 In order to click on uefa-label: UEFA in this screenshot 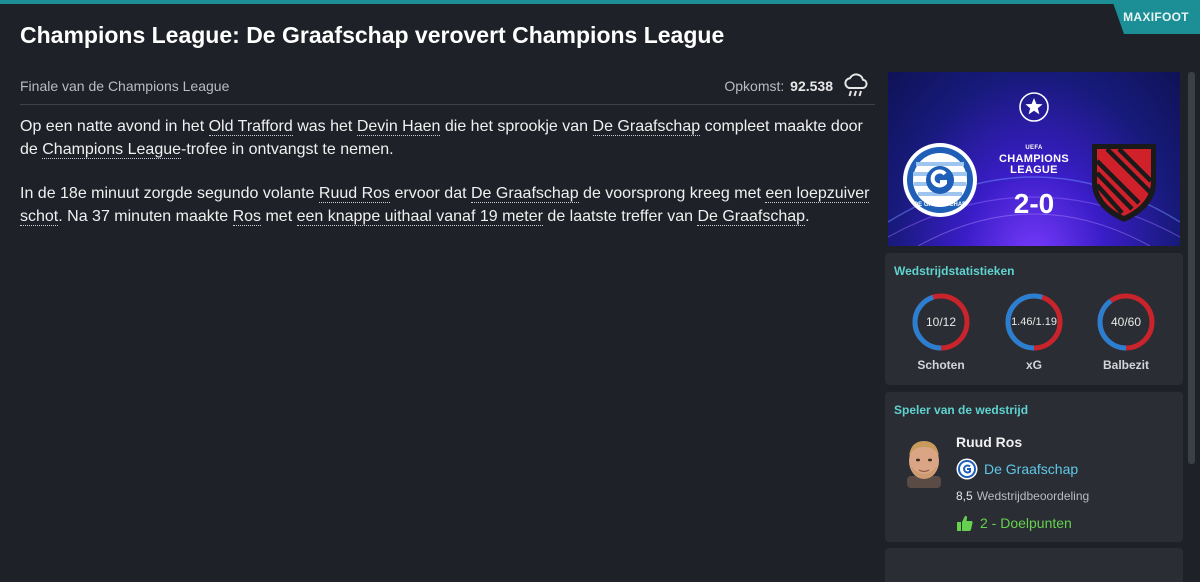, I will do `click(1034, 148)`.